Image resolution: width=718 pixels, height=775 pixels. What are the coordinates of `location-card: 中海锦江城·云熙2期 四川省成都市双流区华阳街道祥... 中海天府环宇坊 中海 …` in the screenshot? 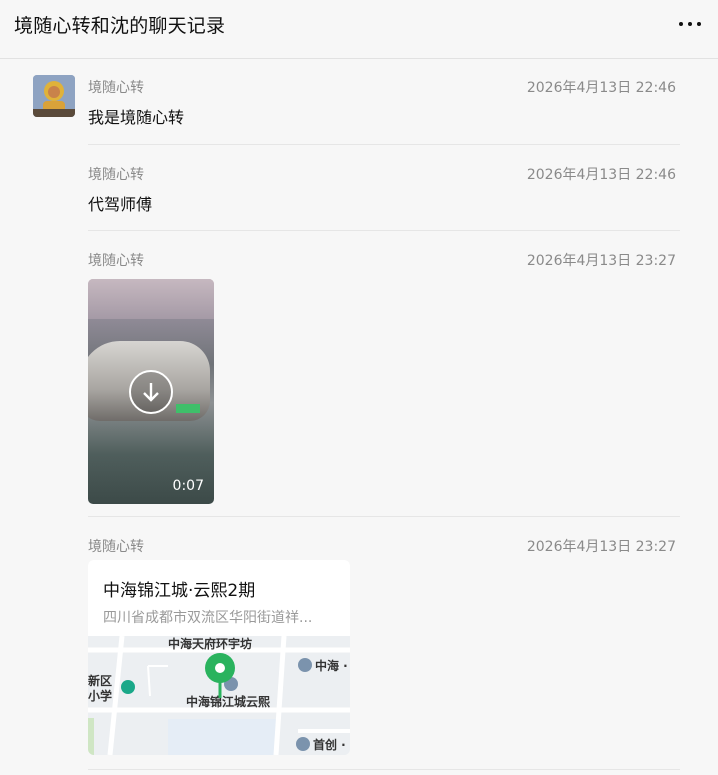 It's located at (219, 657).